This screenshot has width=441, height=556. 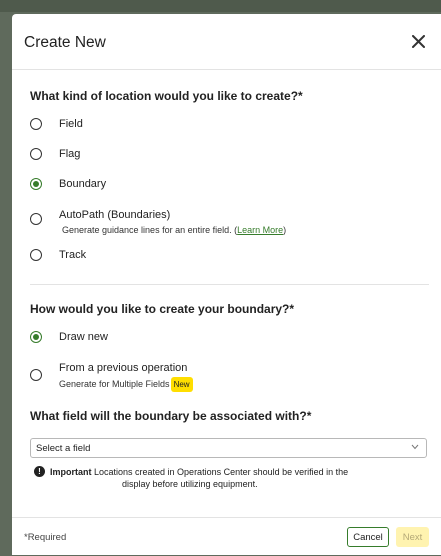 What do you see at coordinates (65, 42) in the screenshot?
I see `dialog-title: Create New` at bounding box center [65, 42].